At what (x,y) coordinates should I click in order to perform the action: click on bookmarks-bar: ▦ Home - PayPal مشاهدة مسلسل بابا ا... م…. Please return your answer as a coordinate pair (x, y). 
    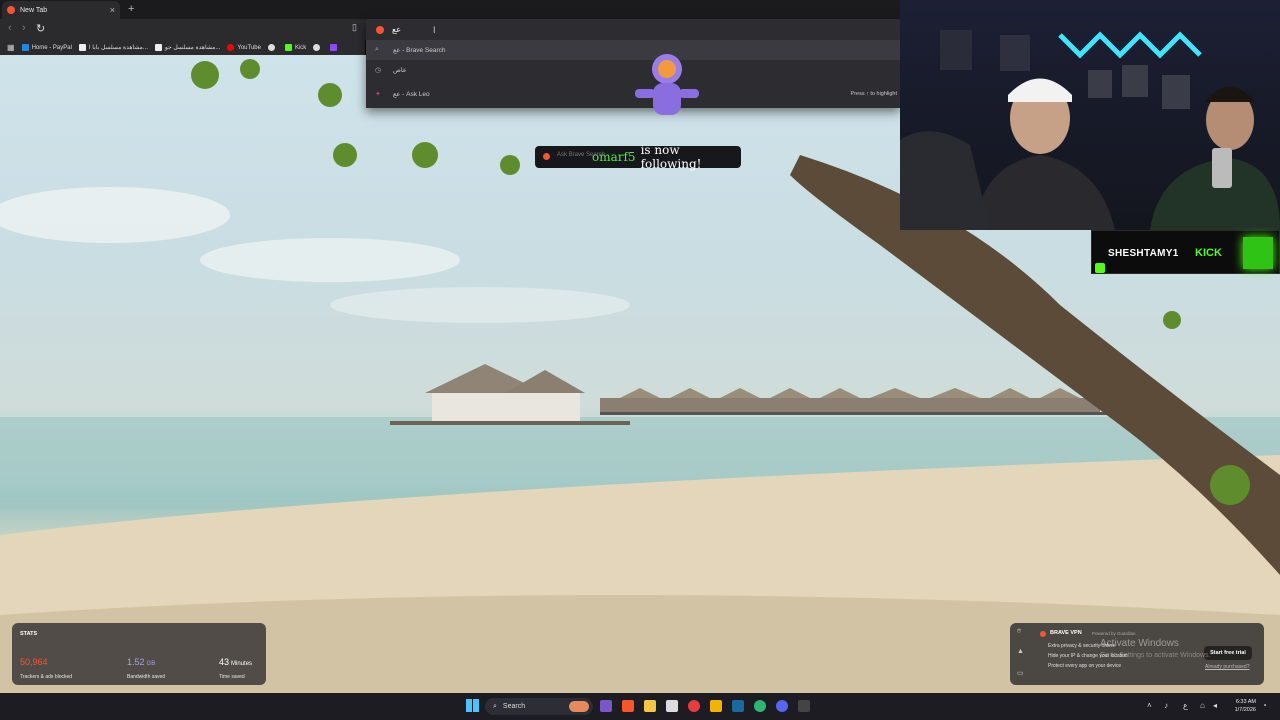
    Looking at the image, I should click on (182, 47).